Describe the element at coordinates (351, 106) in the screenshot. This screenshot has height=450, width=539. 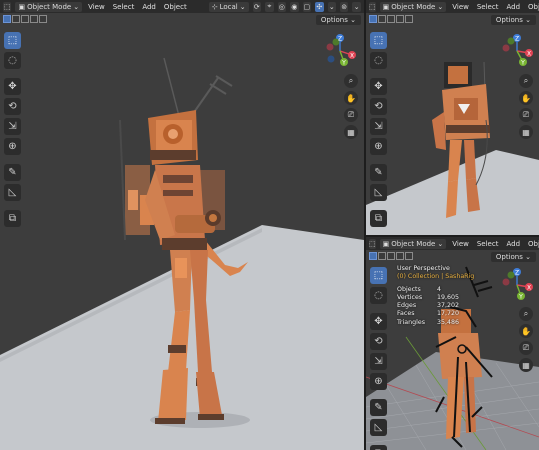
I see `navigation-controls: ⌕ ✋ ⎚ ▦` at that location.